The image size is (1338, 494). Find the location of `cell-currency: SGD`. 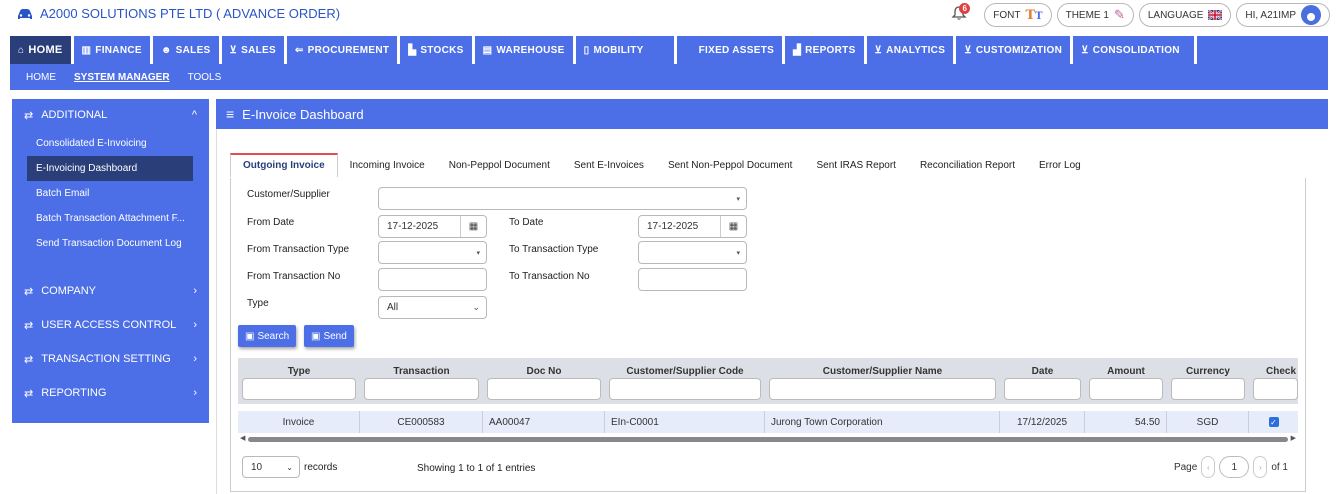

cell-currency: SGD is located at coordinates (1208, 422).